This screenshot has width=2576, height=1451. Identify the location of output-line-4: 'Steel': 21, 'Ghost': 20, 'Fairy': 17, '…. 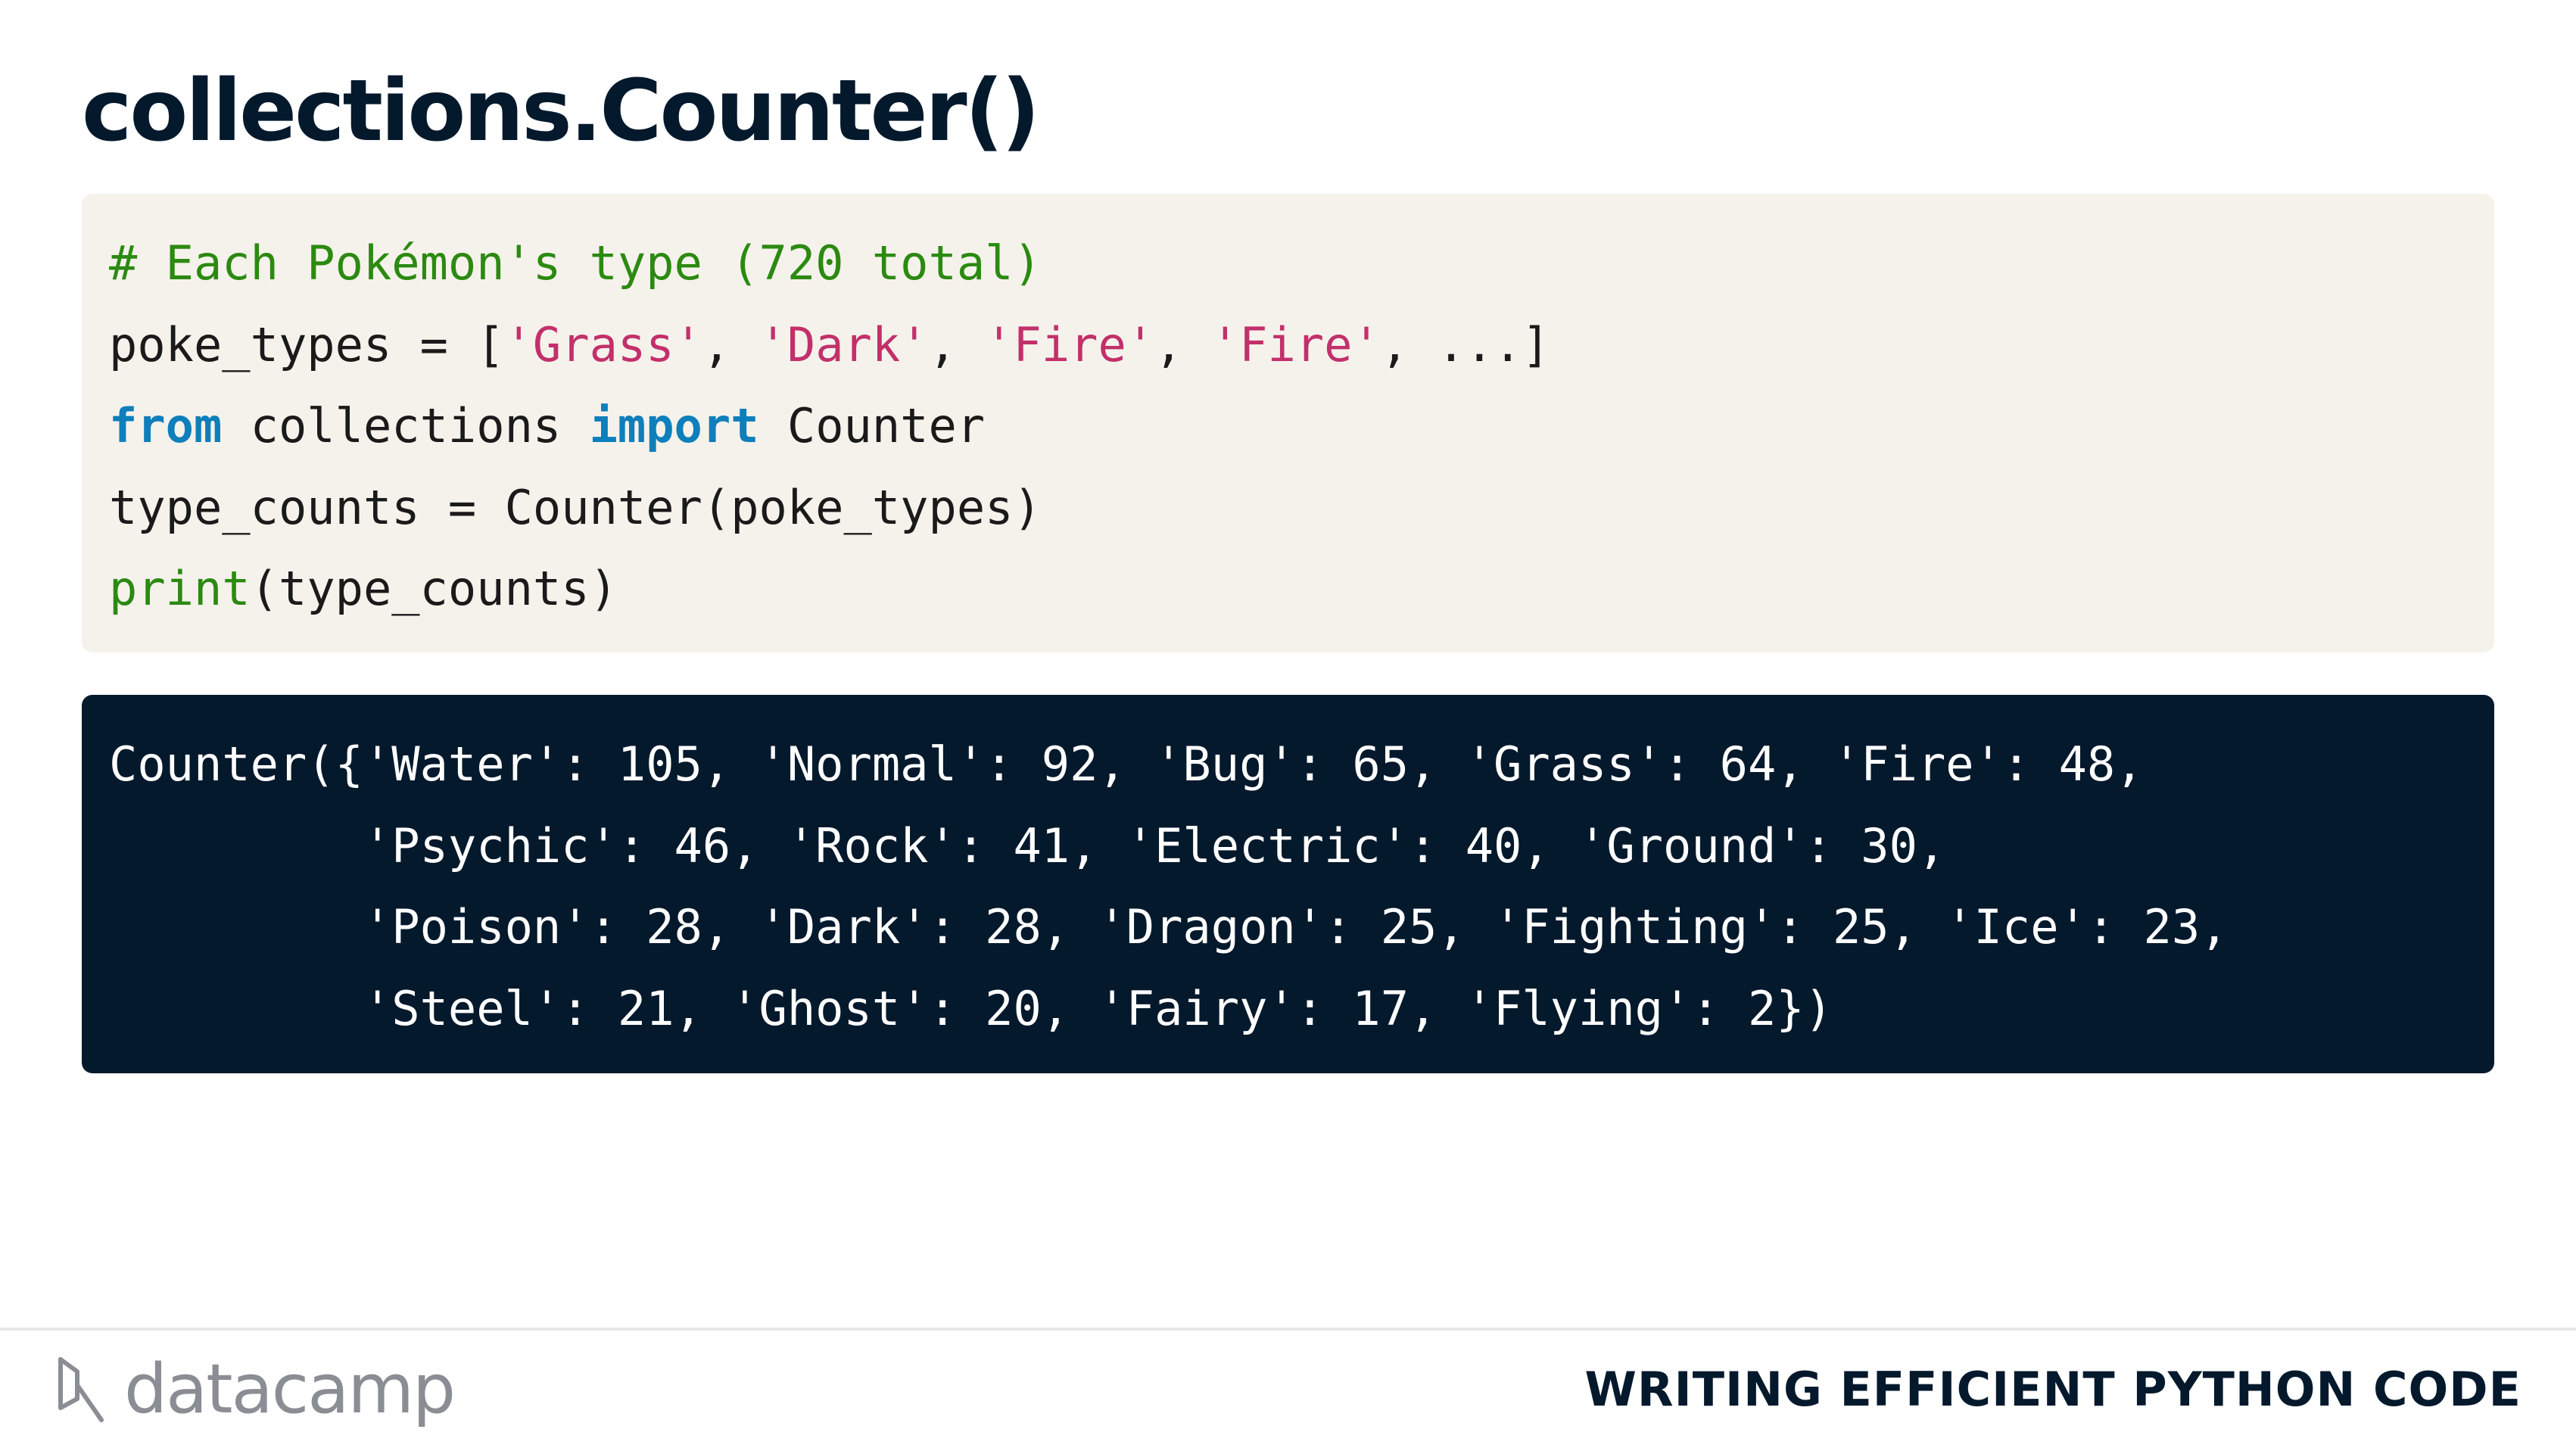
(971, 1008).